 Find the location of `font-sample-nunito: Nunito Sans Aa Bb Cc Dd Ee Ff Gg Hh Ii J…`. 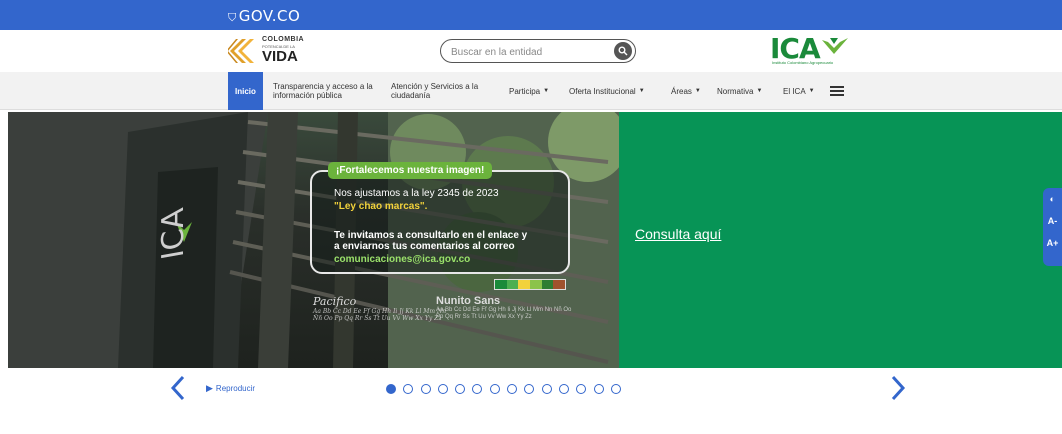

font-sample-nunito: Nunito Sans Aa Bb Cc Dd Ee Ff Gg Hh Ii J… is located at coordinates (504, 307).